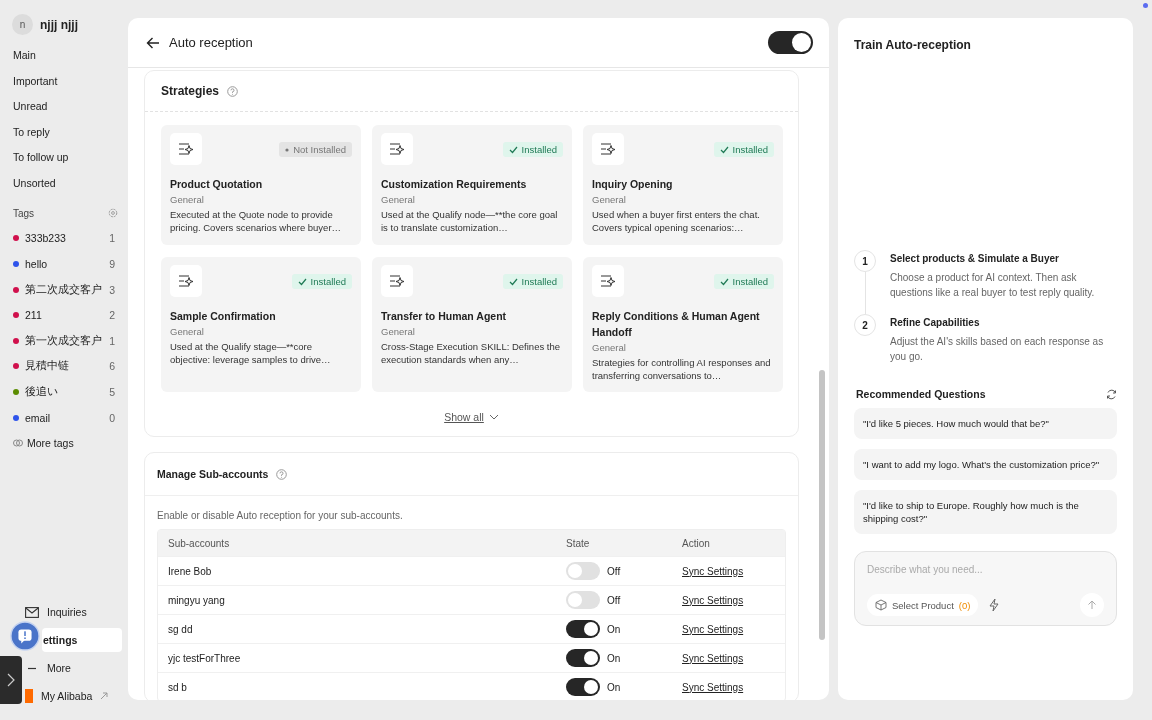 The height and width of the screenshot is (720, 1152). Describe the element at coordinates (315, 149) in the screenshot. I see `status-badge: Not Installed` at that location.